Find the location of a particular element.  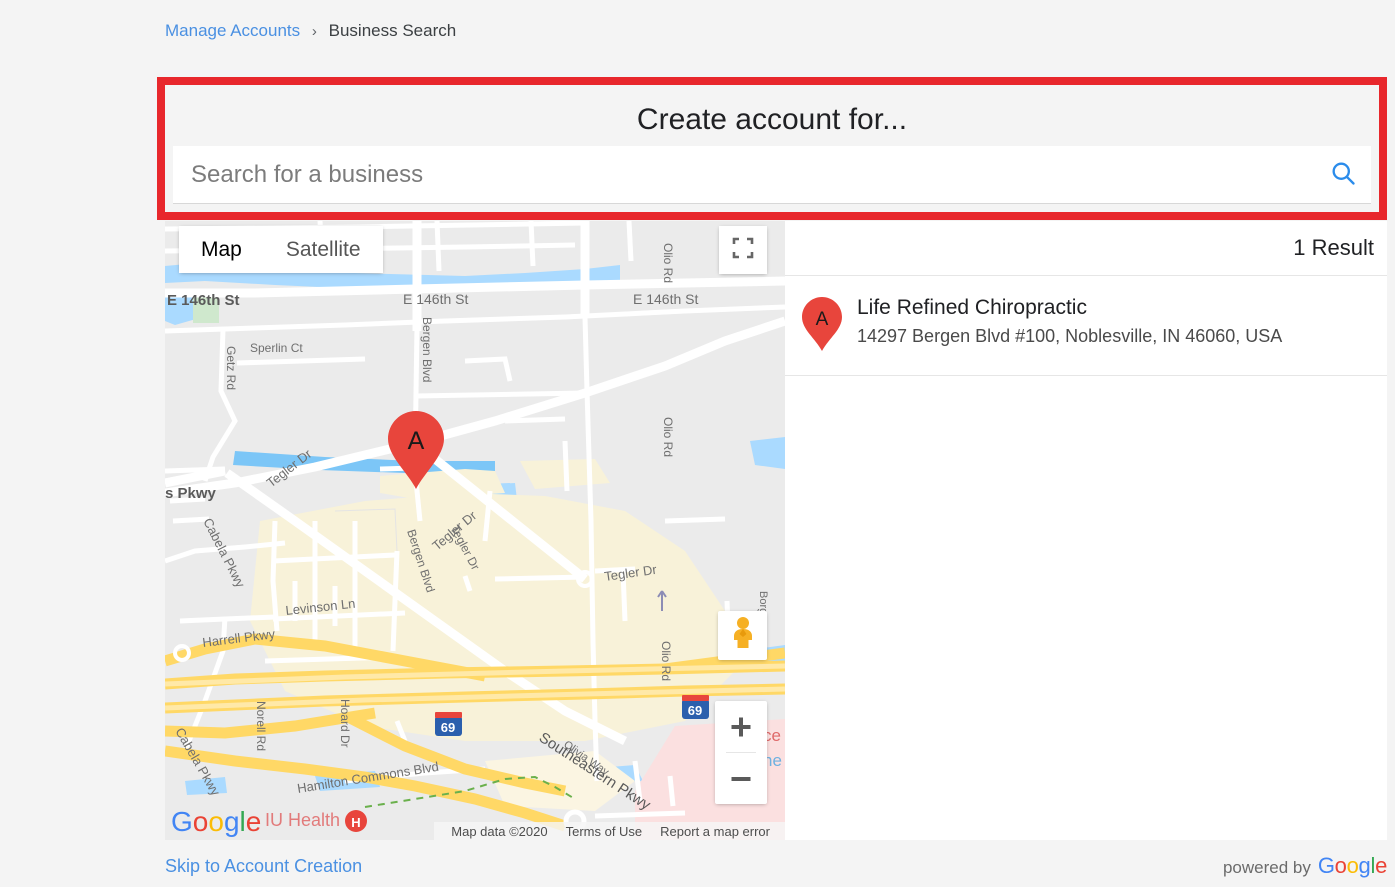

svg-text: Norell Rd is located at coordinates (261, 726).